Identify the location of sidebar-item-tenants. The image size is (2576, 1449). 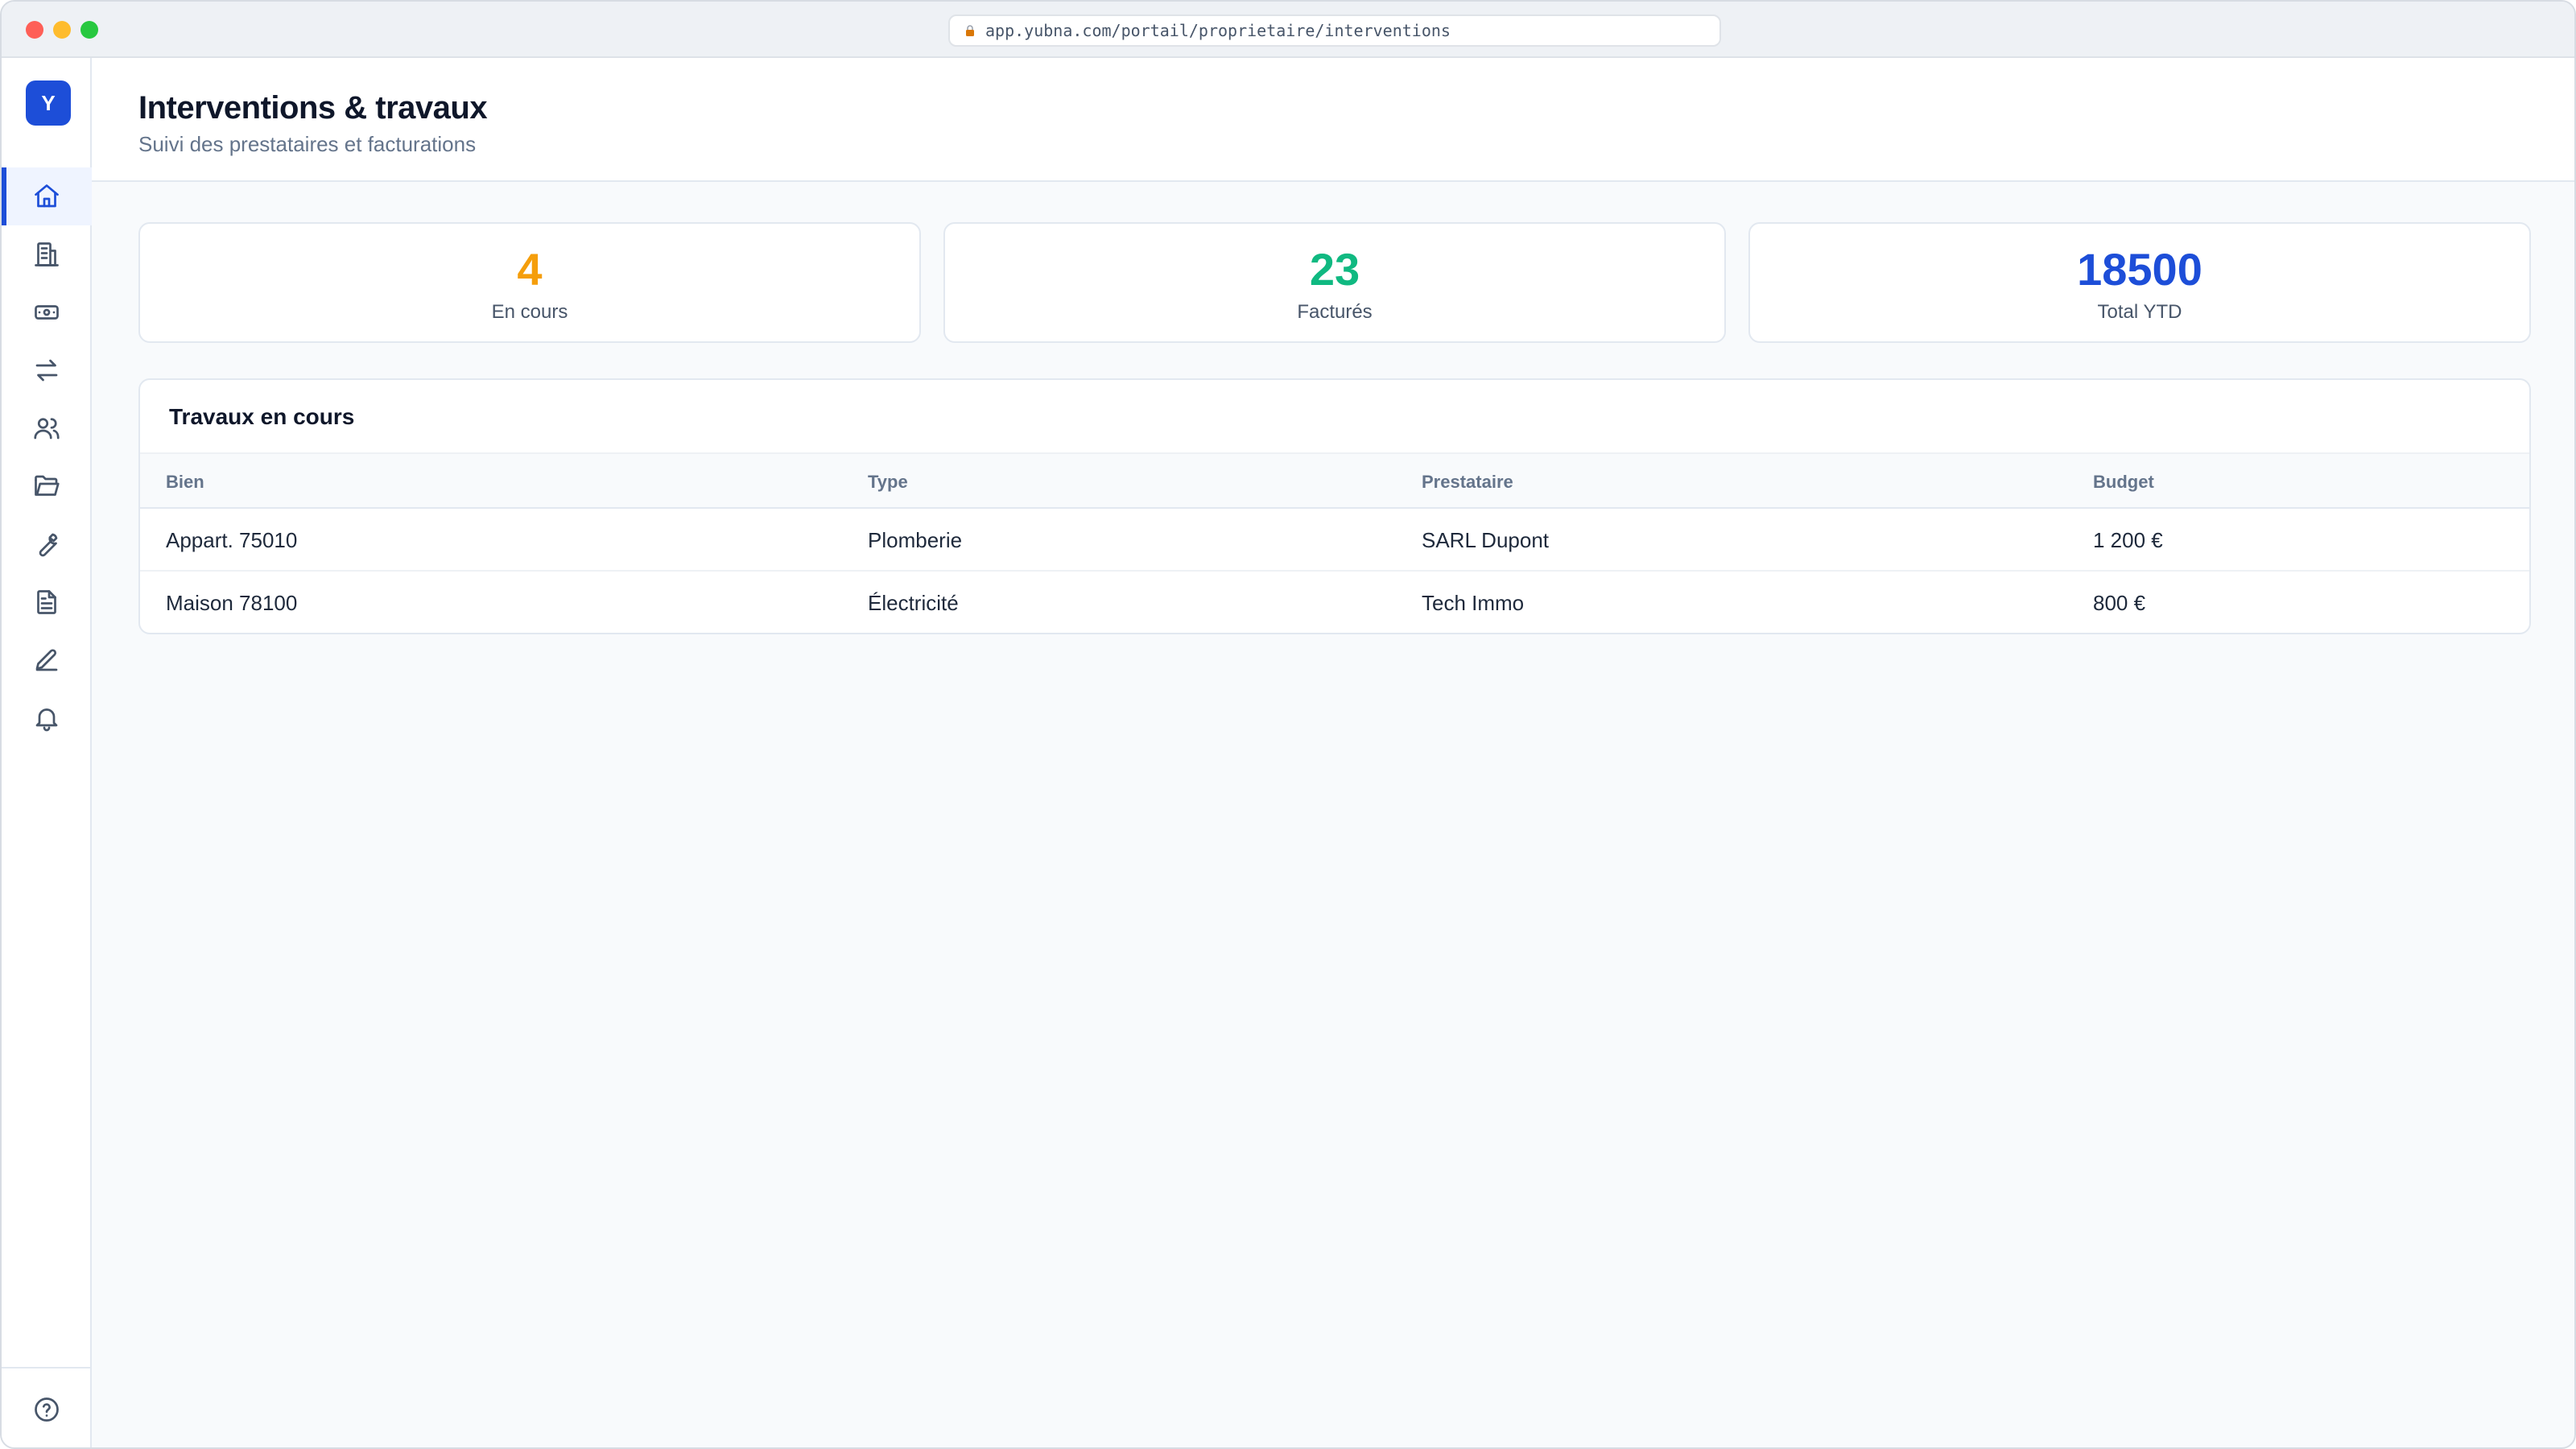
(47, 428).